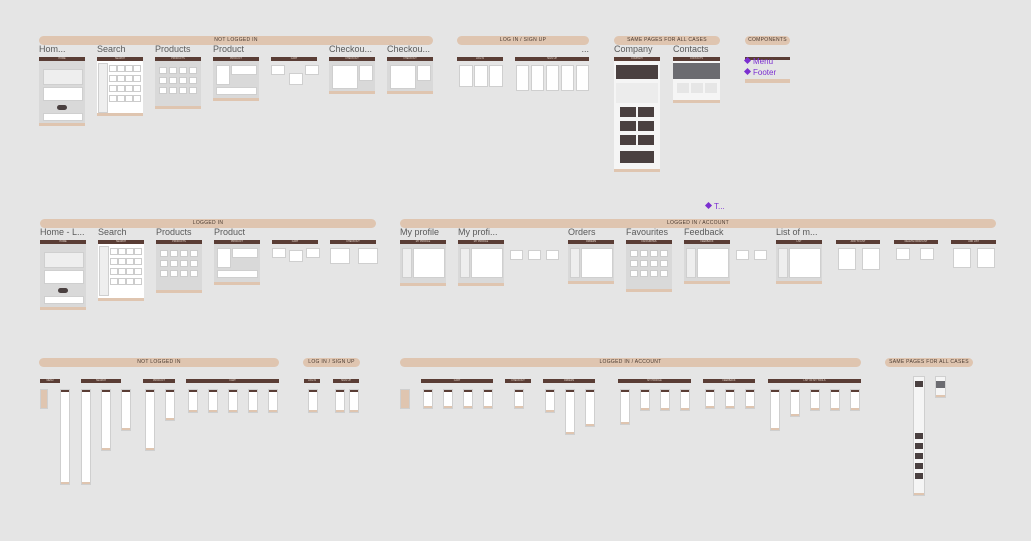  What do you see at coordinates (552, 59) in the screenshot?
I see `frame-header: SIGN UP` at bounding box center [552, 59].